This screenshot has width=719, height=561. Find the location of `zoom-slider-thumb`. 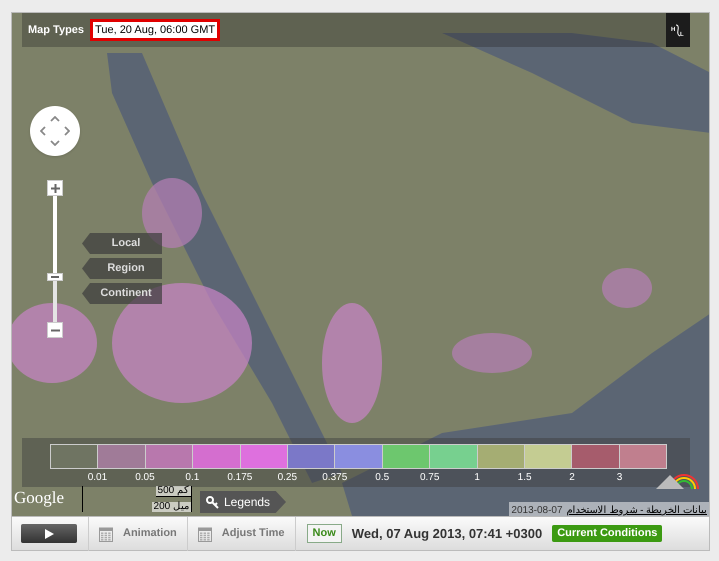

zoom-slider-thumb is located at coordinates (55, 276).